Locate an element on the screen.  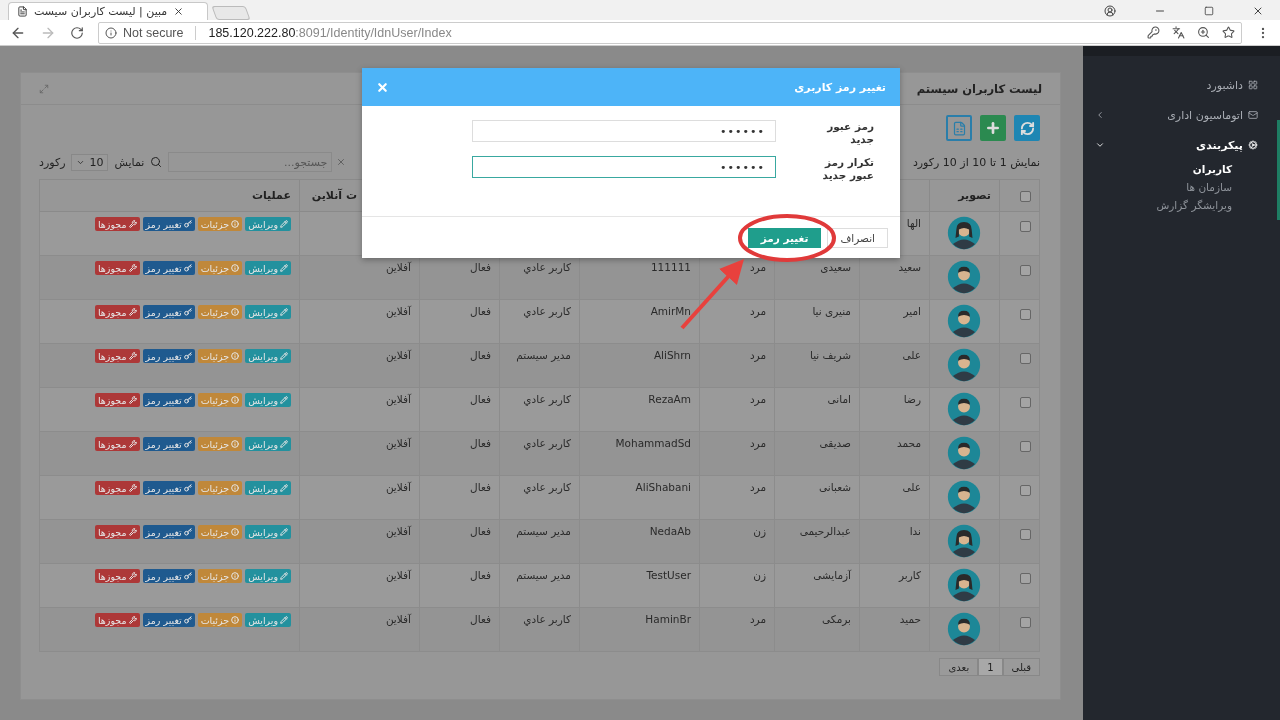
pagination-button: بعدی is located at coordinates (959, 667).